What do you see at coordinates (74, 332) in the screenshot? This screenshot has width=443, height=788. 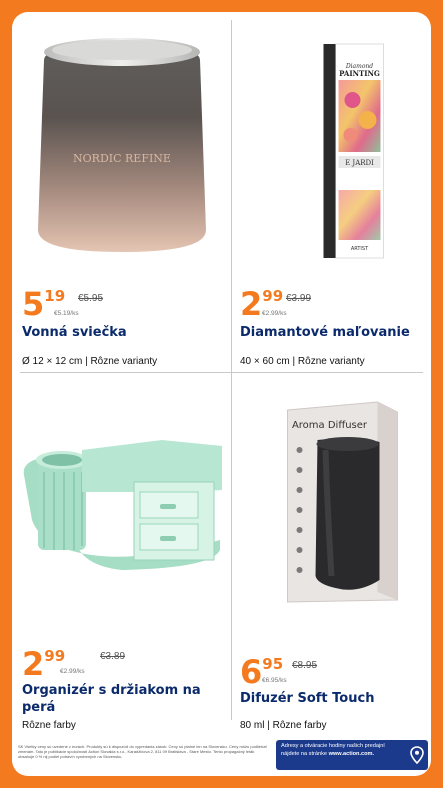 I see `product-title: Vonná sviečka` at bounding box center [74, 332].